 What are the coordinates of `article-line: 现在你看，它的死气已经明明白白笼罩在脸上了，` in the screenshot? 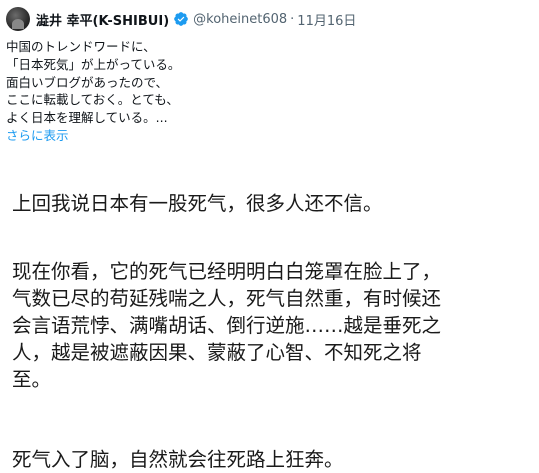 It's located at (227, 271).